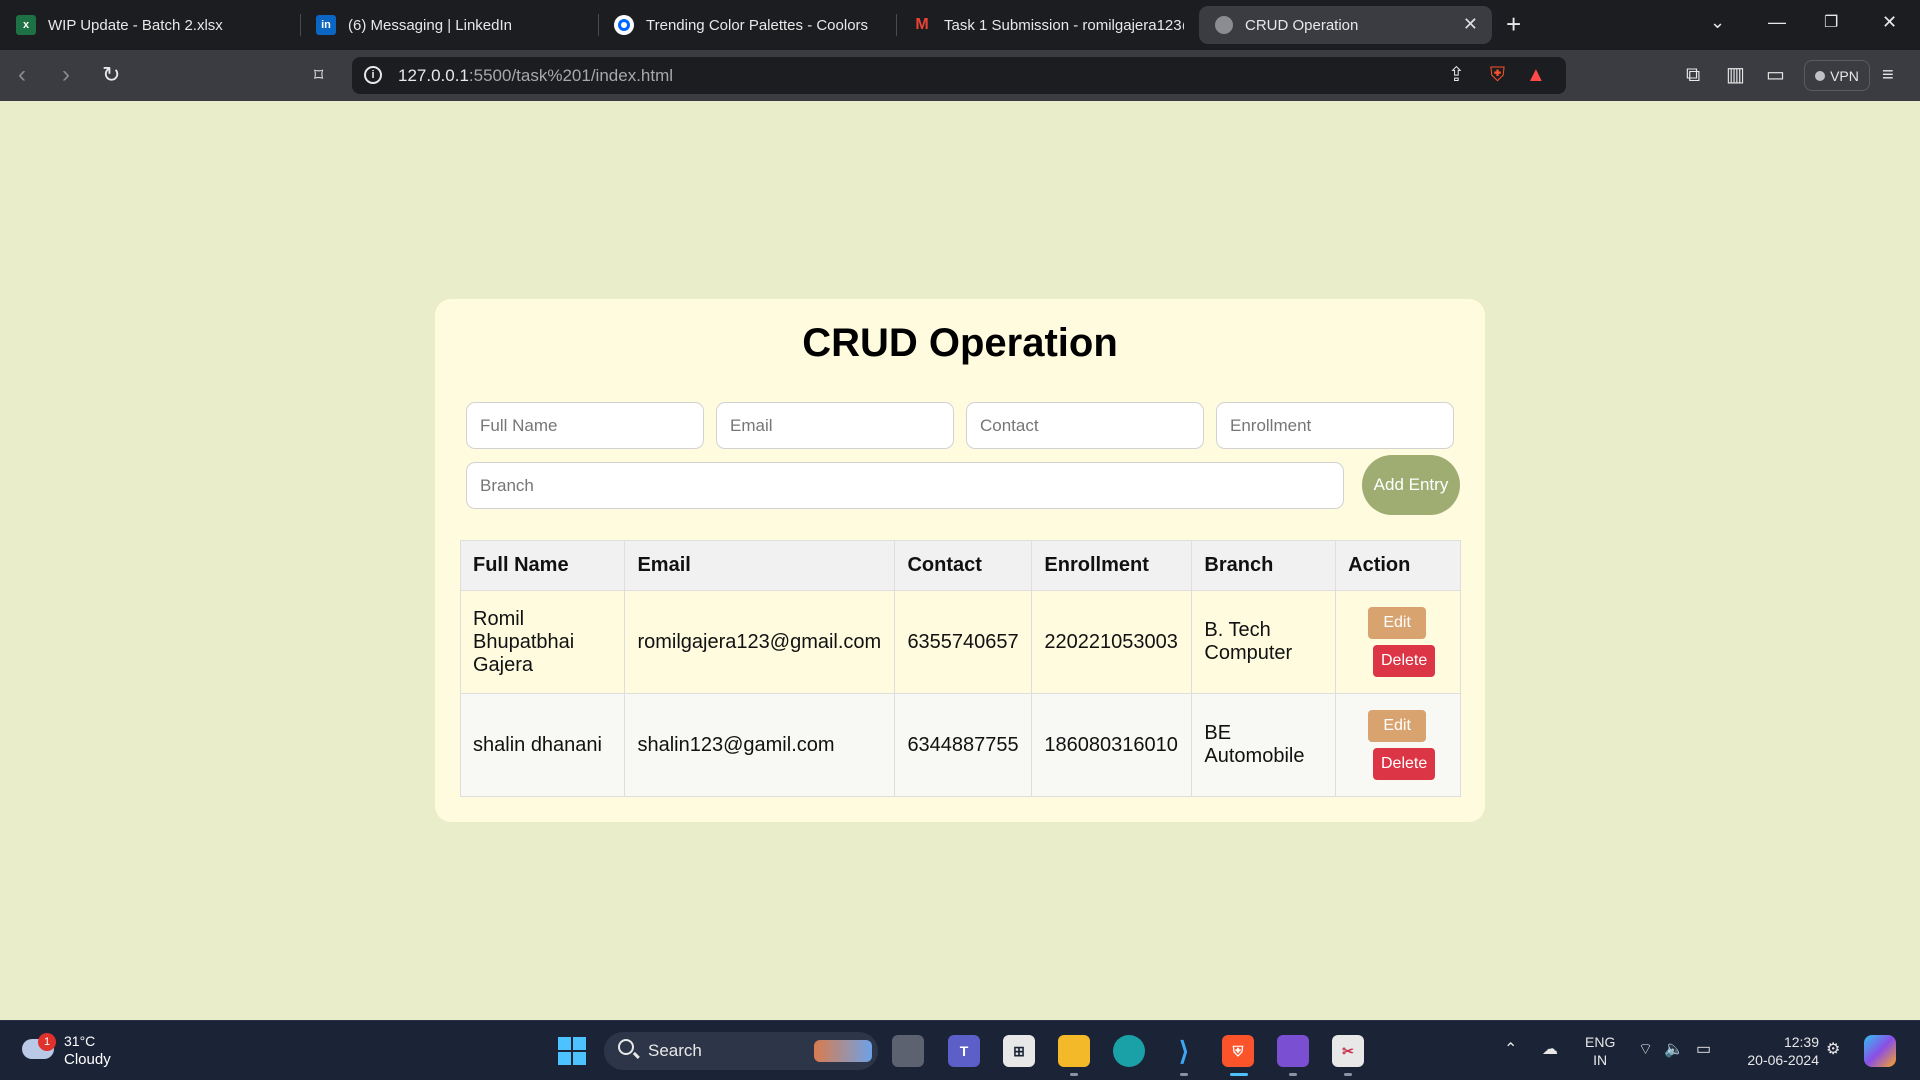 The width and height of the screenshot is (1920, 1080). Describe the element at coordinates (1112, 565) in the screenshot. I see `header-enrollment: Enrollment` at that location.